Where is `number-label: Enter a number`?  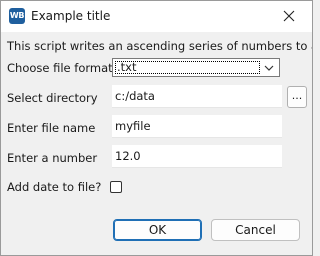 number-label: Enter a number is located at coordinates (52, 158).